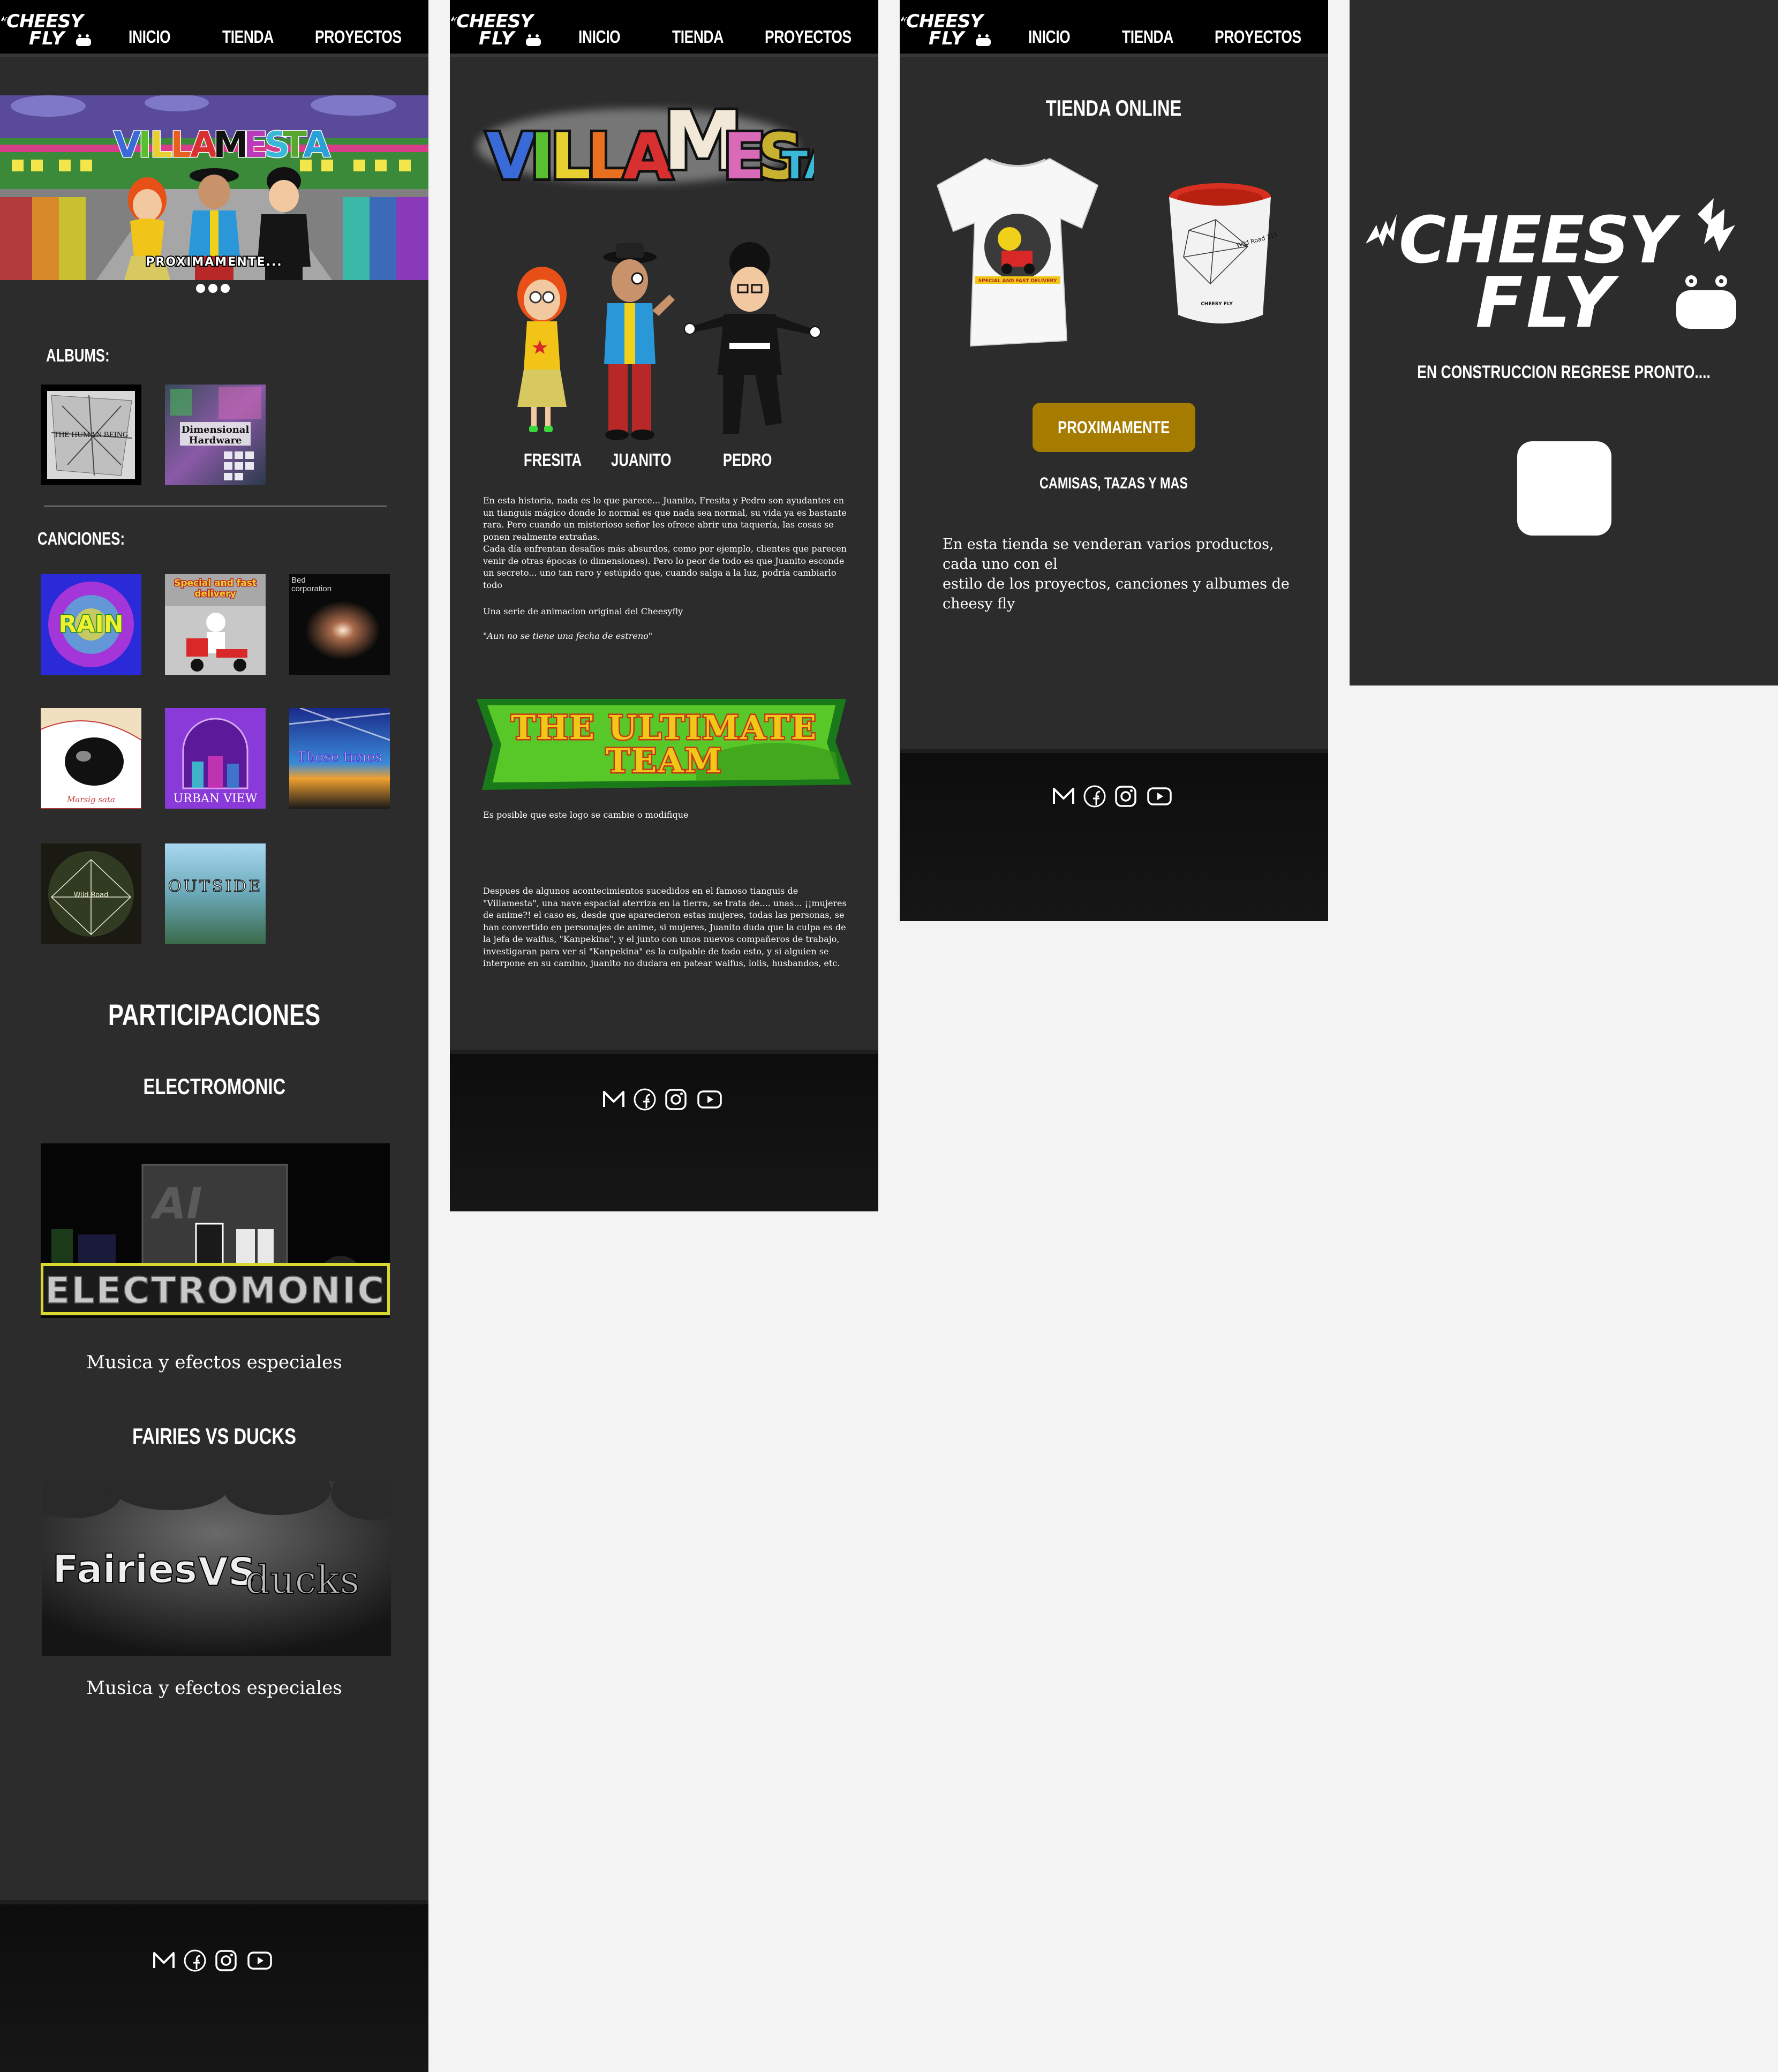 The width and height of the screenshot is (1778, 2072). What do you see at coordinates (664, 28) in the screenshot?
I see `top-nav: CHEESY FLY INICIO TIENDA PROYECTOS` at bounding box center [664, 28].